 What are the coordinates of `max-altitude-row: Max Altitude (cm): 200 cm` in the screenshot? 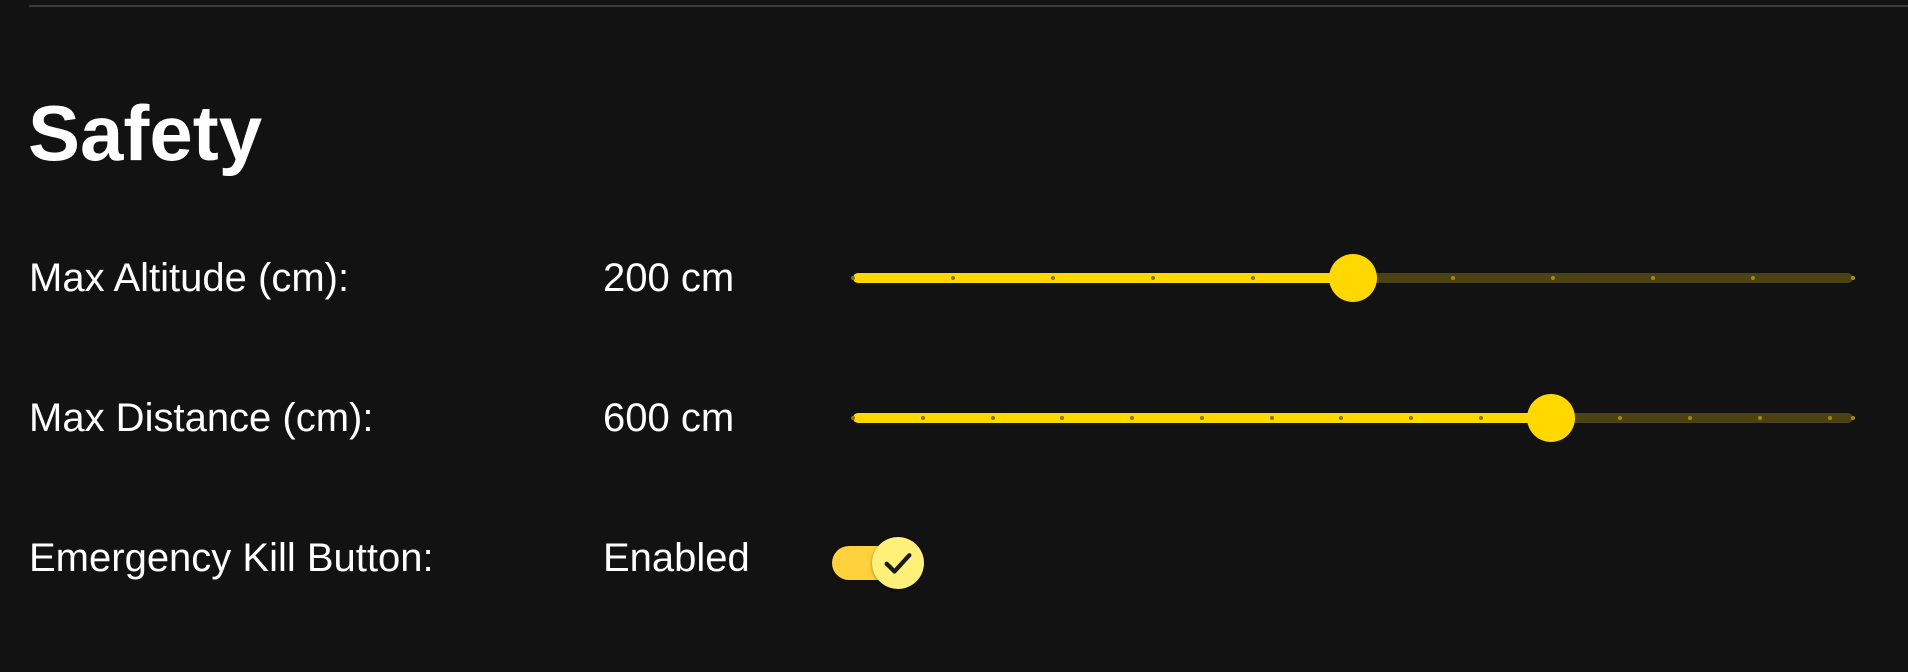 It's located at (954, 278).